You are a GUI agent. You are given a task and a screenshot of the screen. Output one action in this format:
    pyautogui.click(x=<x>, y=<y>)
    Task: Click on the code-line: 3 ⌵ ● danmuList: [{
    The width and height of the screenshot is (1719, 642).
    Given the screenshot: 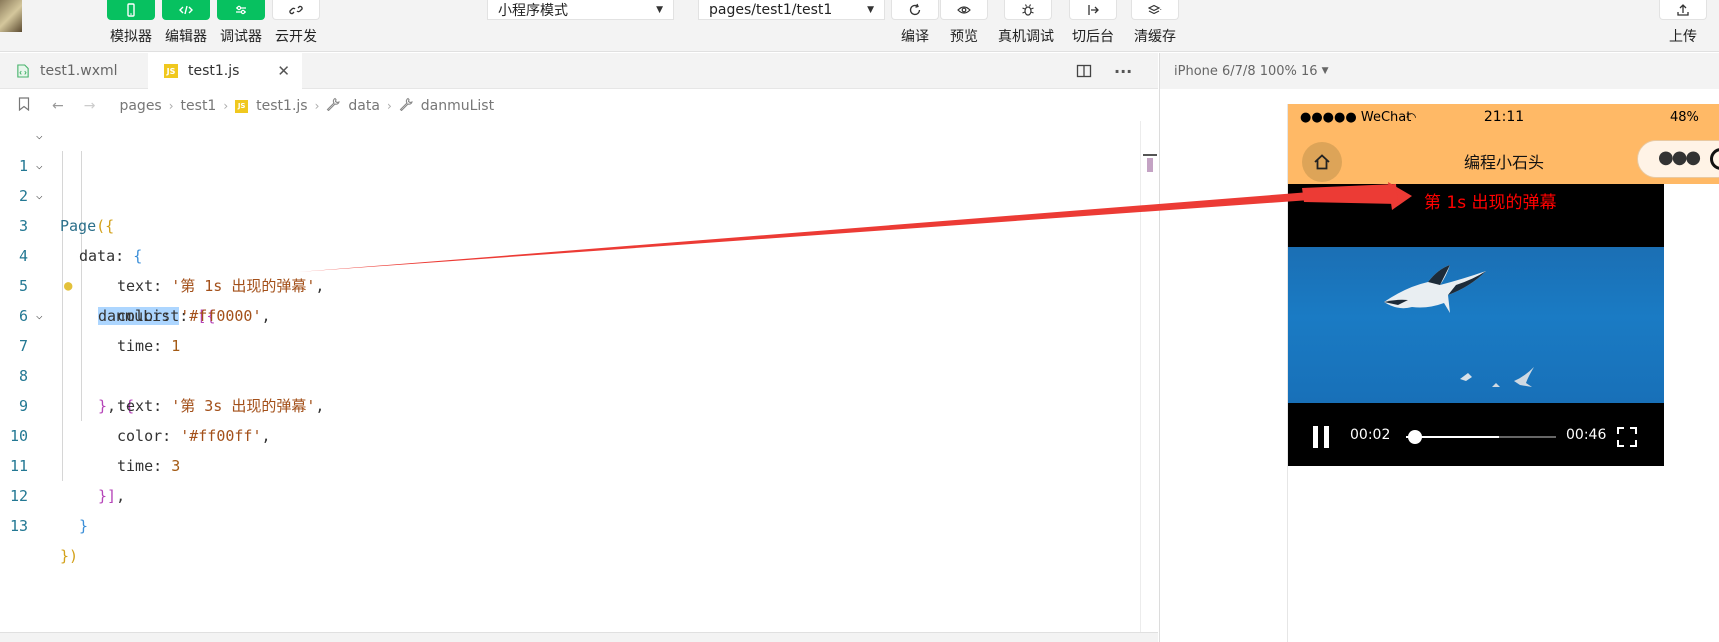 What is the action you would take?
    pyautogui.click(x=570, y=253)
    